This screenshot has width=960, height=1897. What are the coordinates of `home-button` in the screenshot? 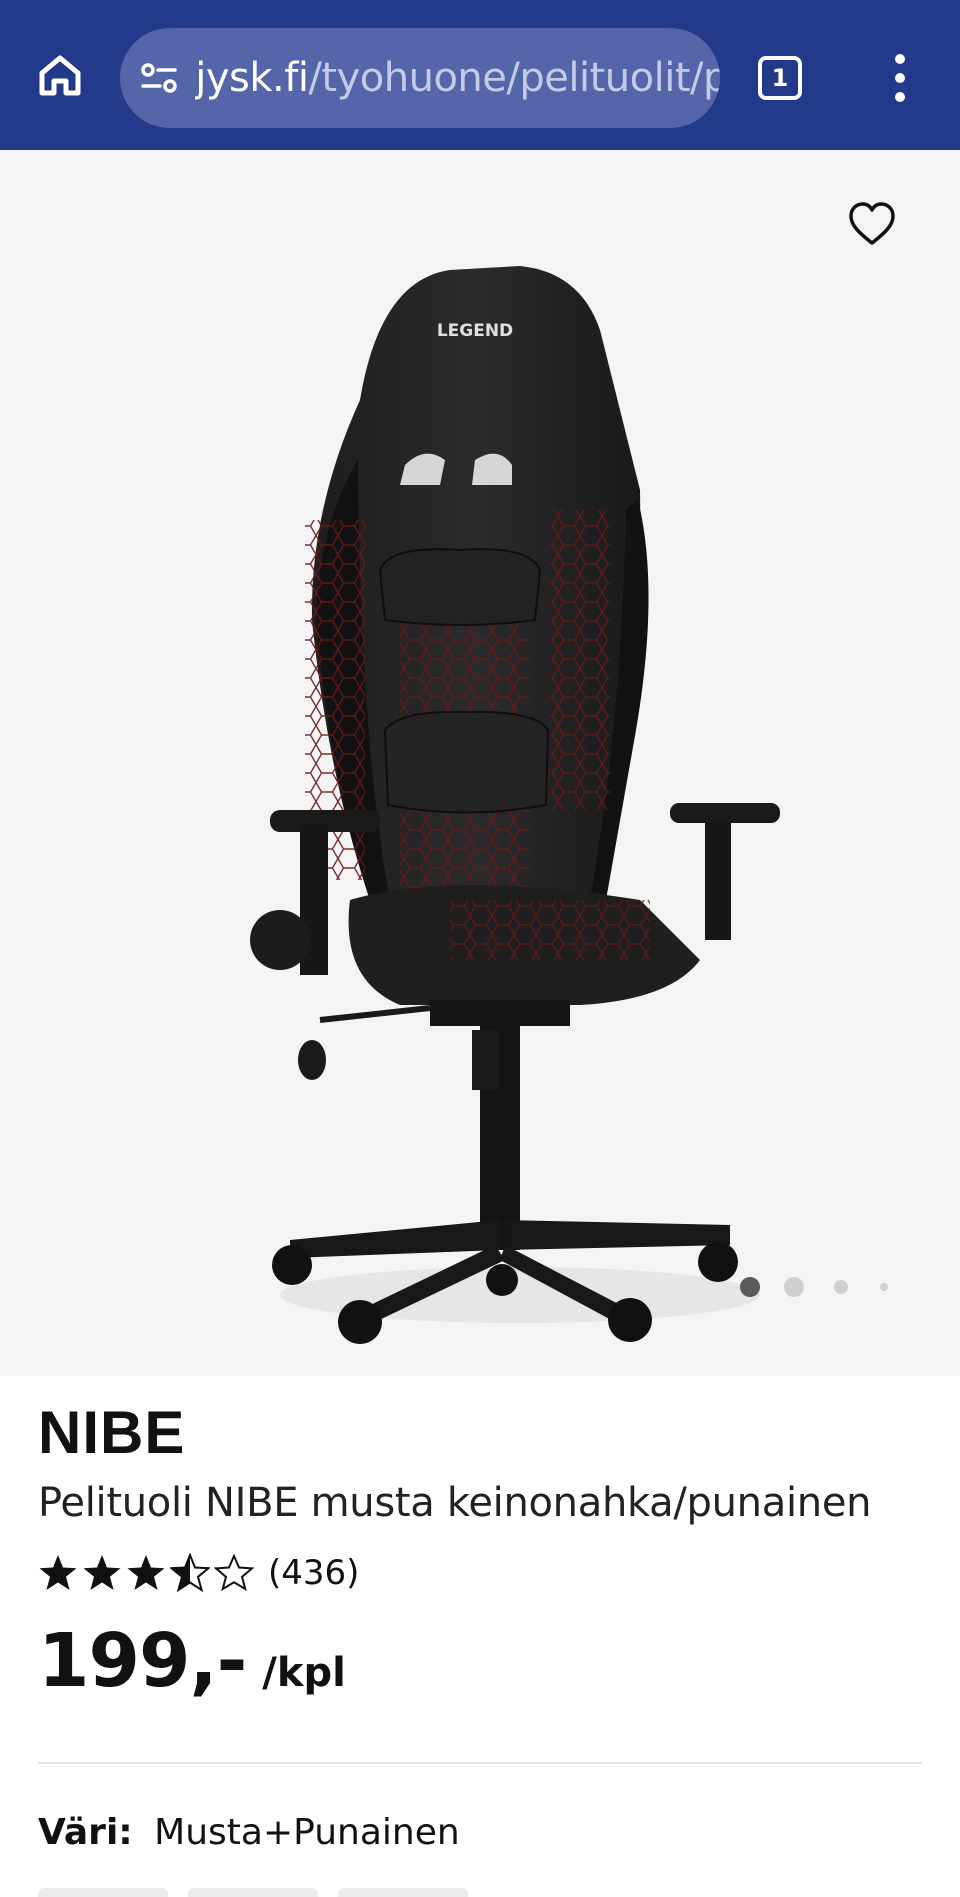 It's located at (60, 75).